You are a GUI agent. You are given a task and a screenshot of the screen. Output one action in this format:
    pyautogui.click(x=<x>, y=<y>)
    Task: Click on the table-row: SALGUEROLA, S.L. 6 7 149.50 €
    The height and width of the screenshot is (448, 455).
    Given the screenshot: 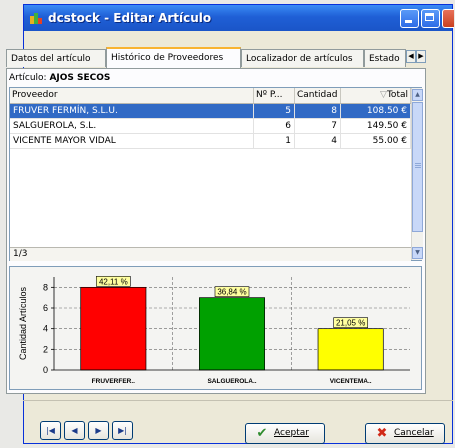 What is the action you would take?
    pyautogui.click(x=210, y=126)
    